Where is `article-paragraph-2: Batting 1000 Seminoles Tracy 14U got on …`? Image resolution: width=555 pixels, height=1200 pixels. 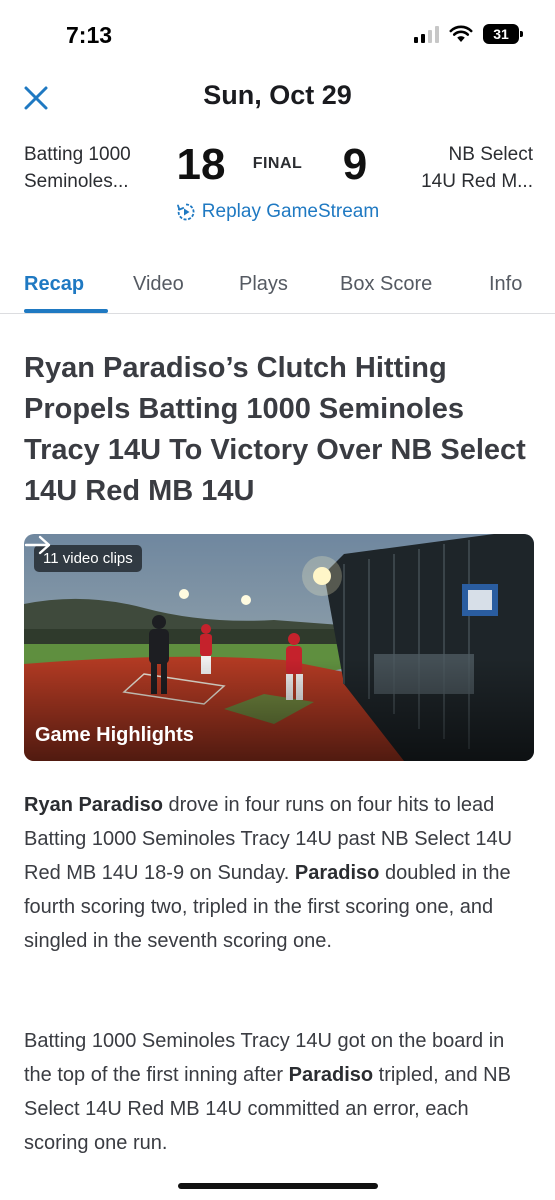 article-paragraph-2: Batting 1000 Seminoles Tracy 14U got on … is located at coordinates (279, 1092).